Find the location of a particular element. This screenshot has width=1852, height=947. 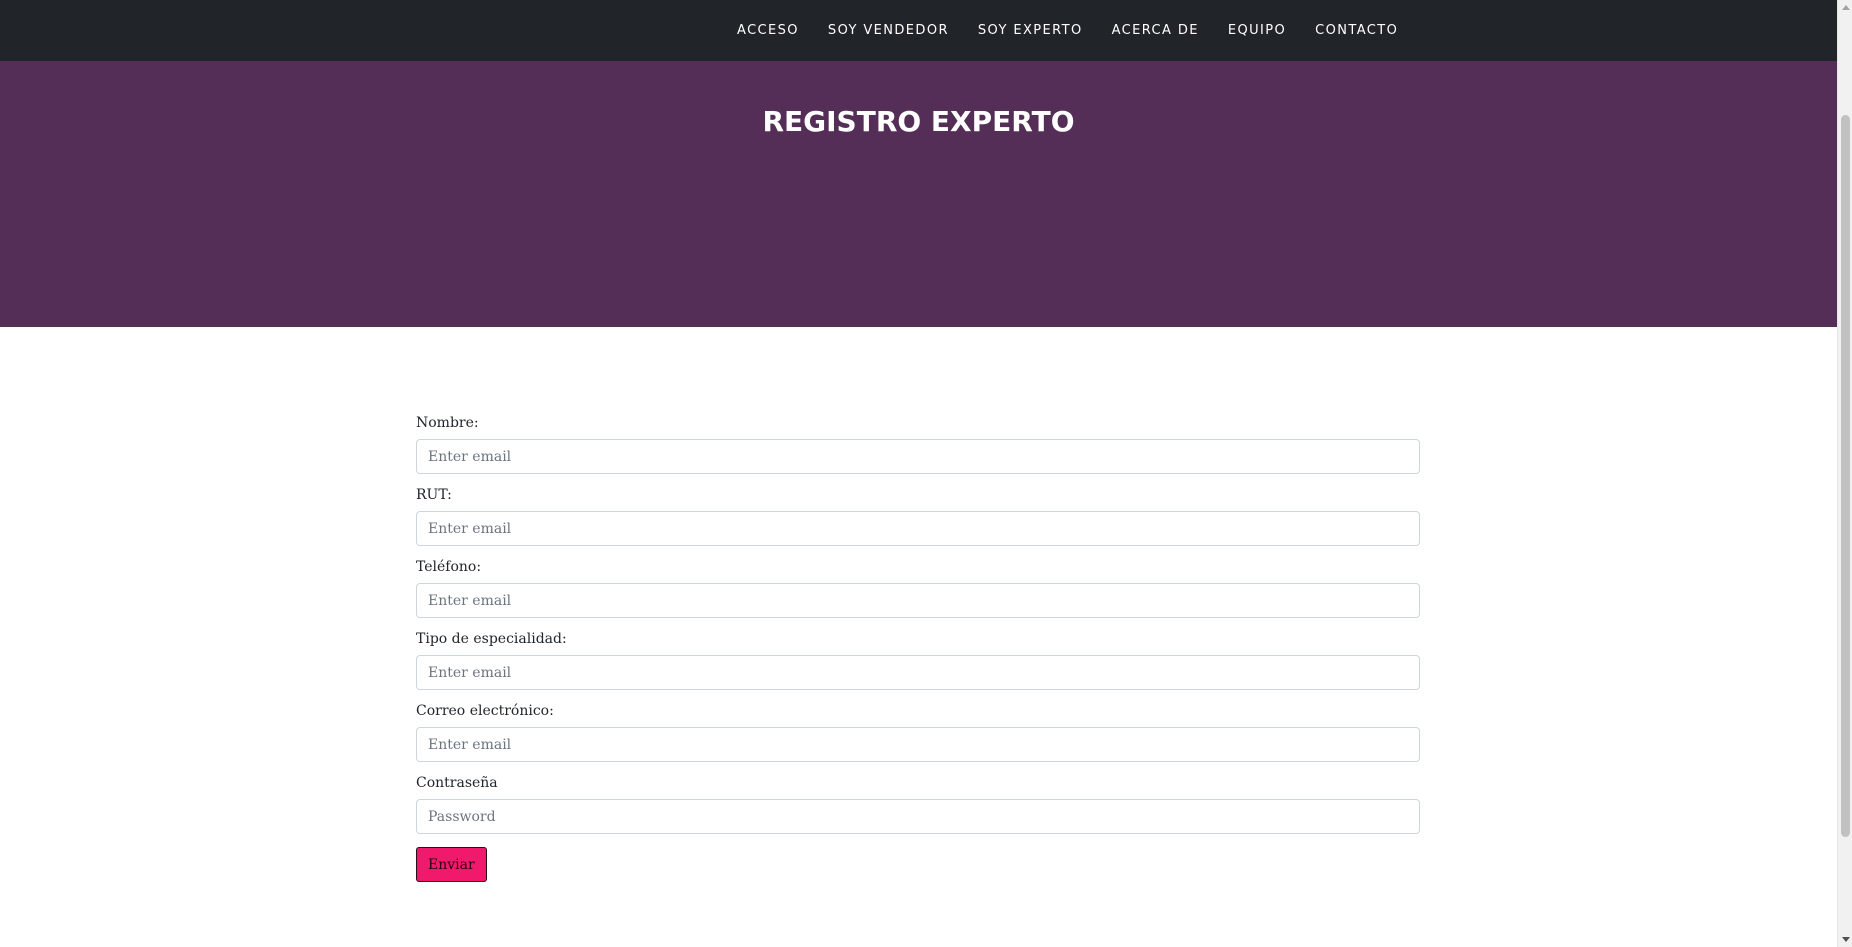

contrasena-label: Contraseña is located at coordinates (457, 783).